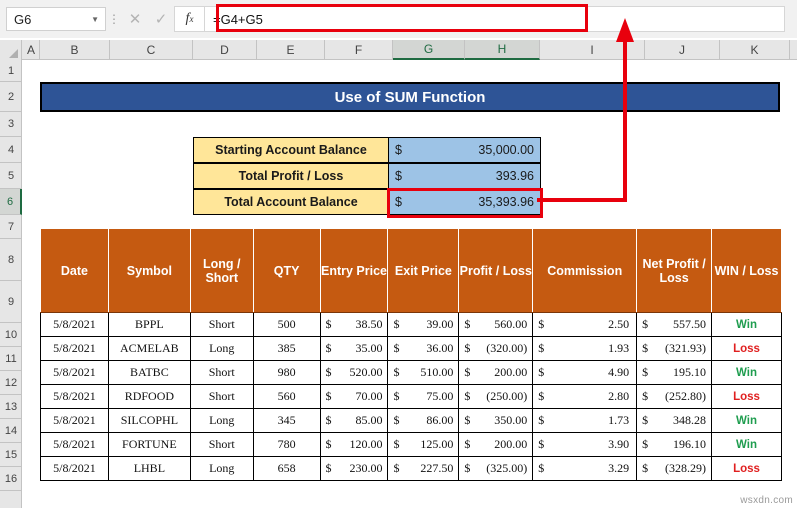 The height and width of the screenshot is (508, 797). What do you see at coordinates (423, 372) in the screenshot?
I see `cell-exit-price: $510.00` at bounding box center [423, 372].